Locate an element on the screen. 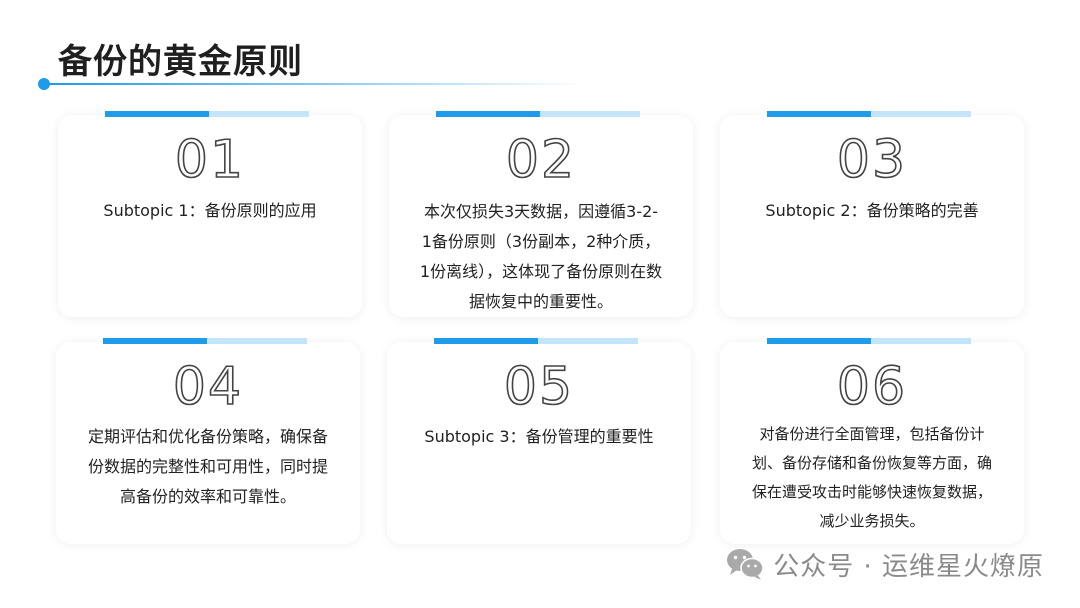 This screenshot has height=608, width=1080. card-number: 04 is located at coordinates (208, 387).